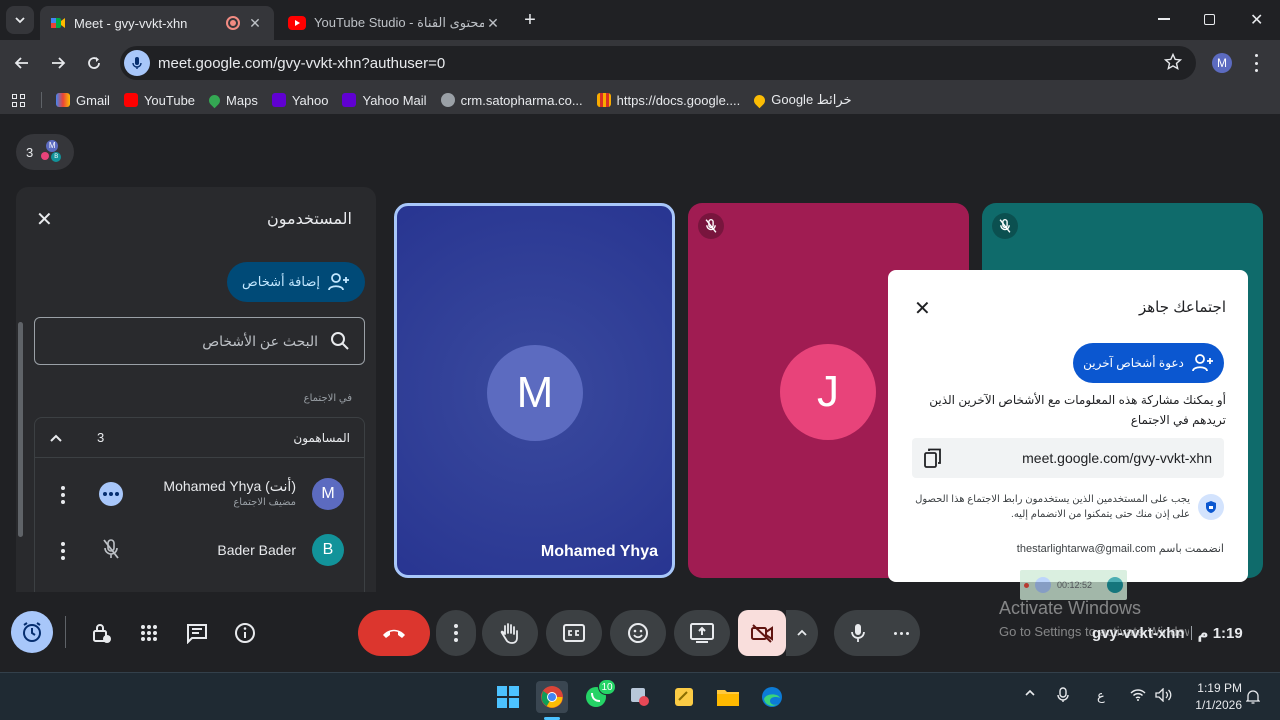 The image size is (1280, 720). I want to click on forward-button, so click(58, 63).